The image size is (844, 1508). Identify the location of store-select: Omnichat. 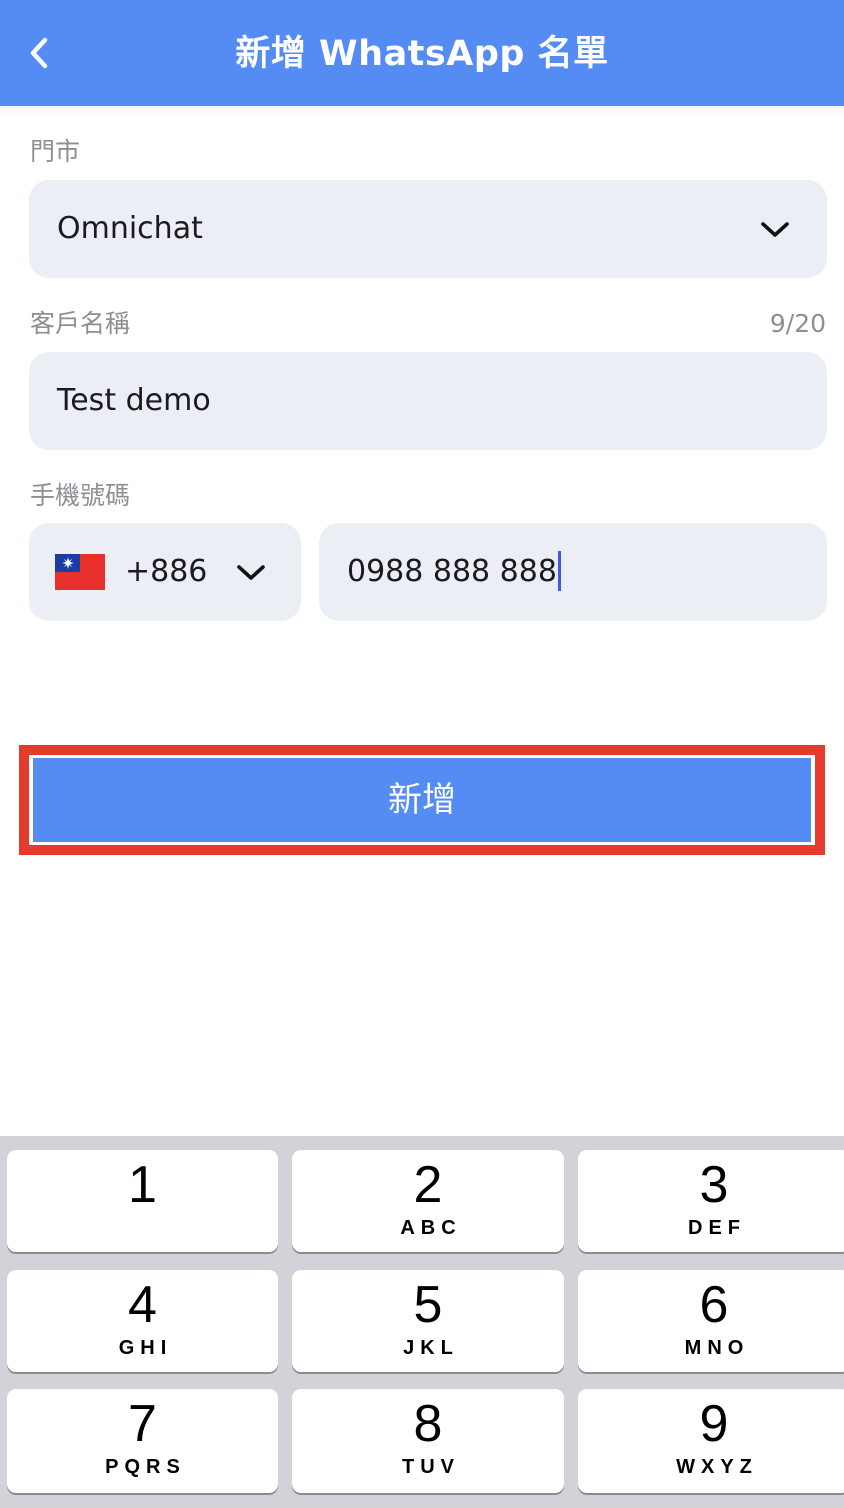
(428, 229).